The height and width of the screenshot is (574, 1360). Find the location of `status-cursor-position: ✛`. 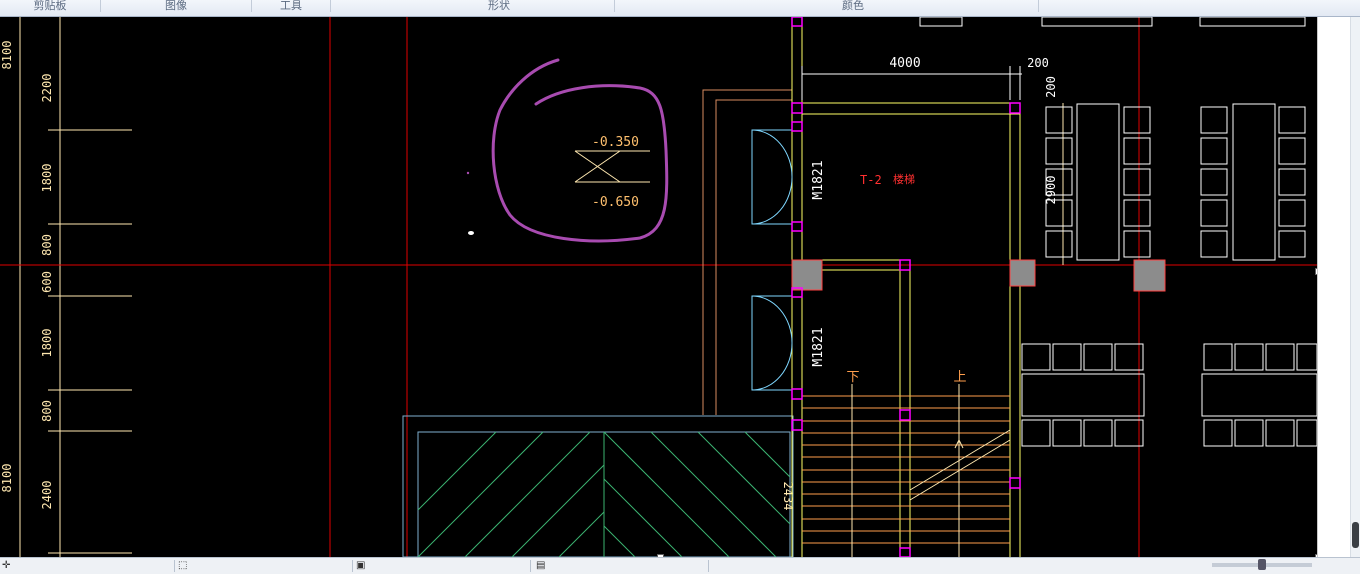

status-cursor-position: ✛ is located at coordinates (86, 566).